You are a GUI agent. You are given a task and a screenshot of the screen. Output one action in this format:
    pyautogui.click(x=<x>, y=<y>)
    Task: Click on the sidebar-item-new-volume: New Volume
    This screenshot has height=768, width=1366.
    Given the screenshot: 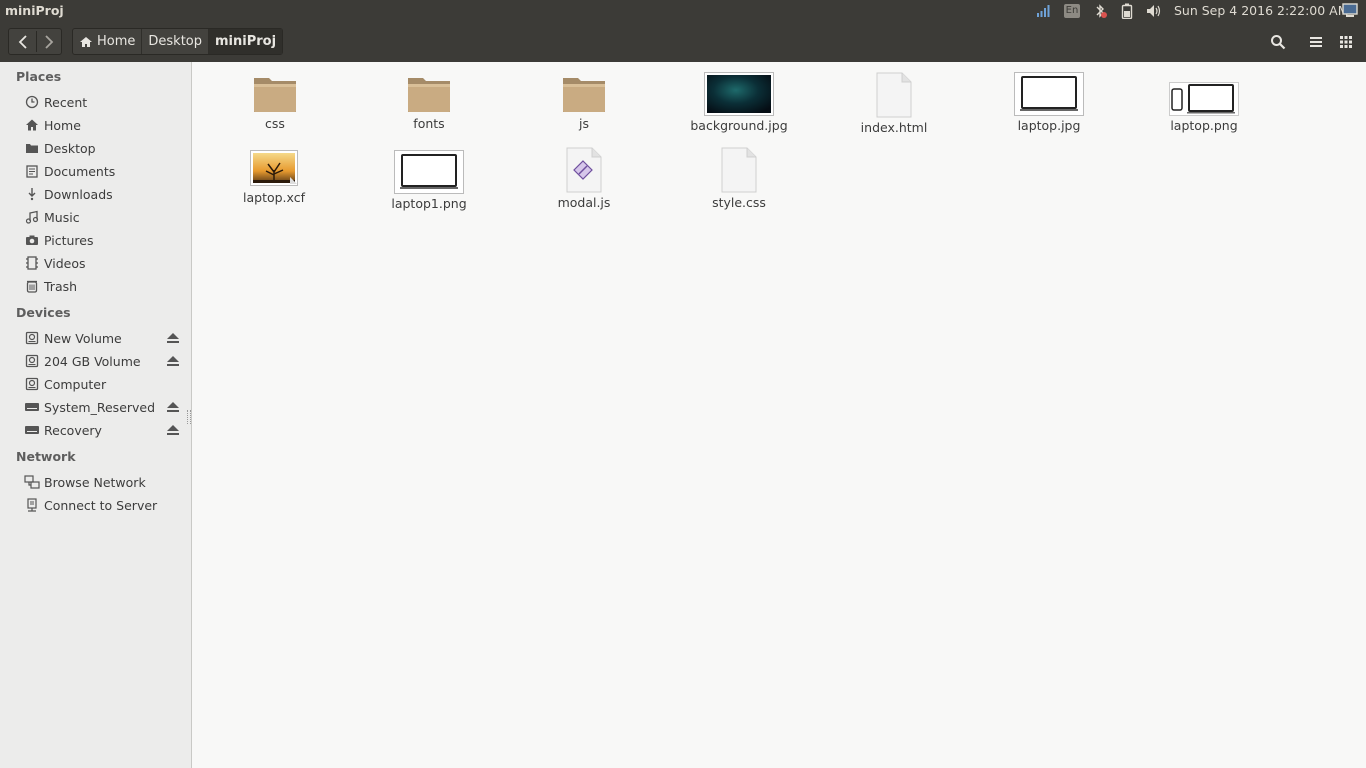 What is the action you would take?
    pyautogui.click(x=104, y=338)
    